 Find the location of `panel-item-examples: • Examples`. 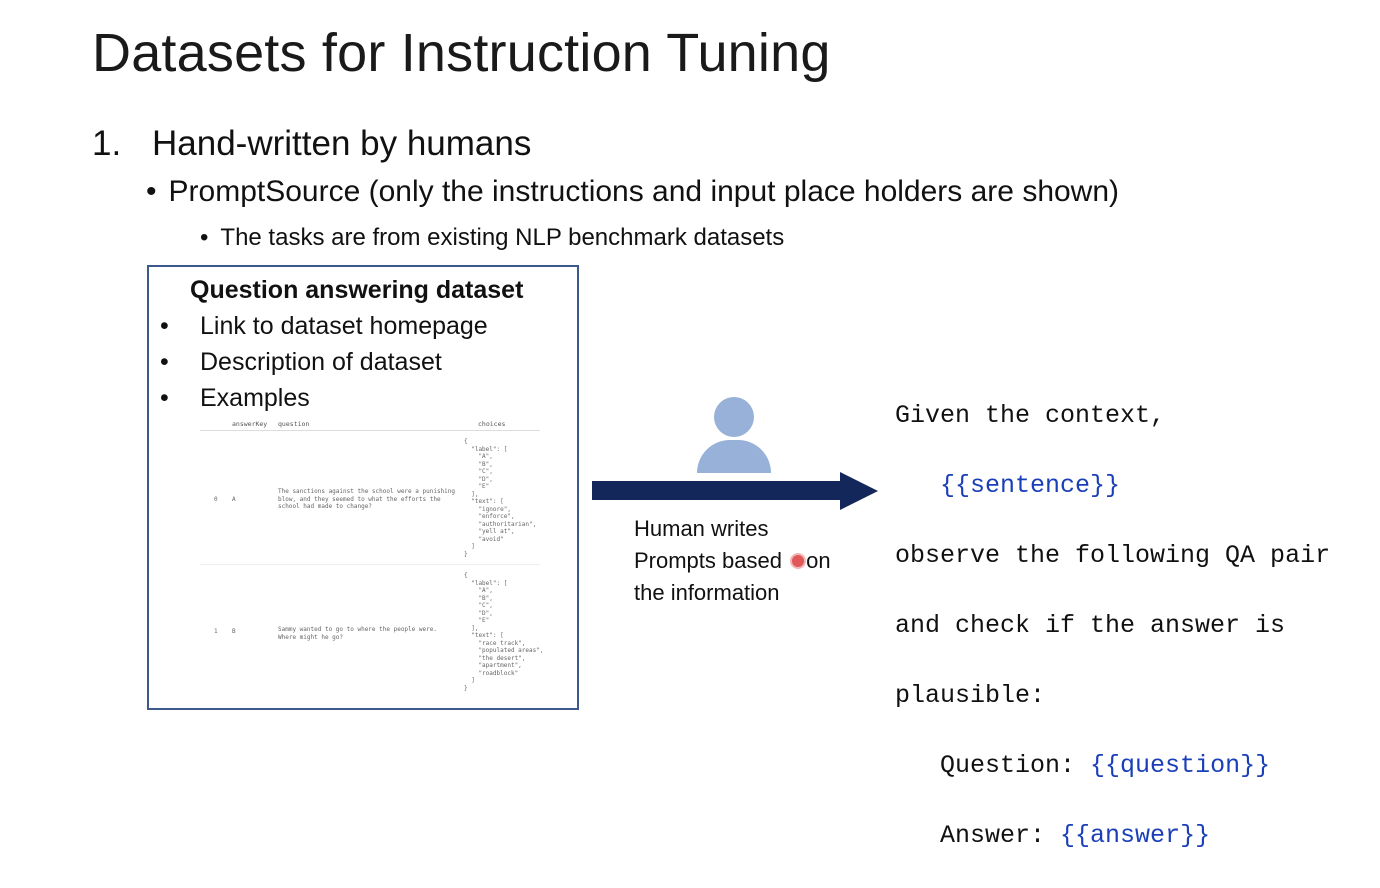

panel-item-examples: • Examples is located at coordinates (235, 398).